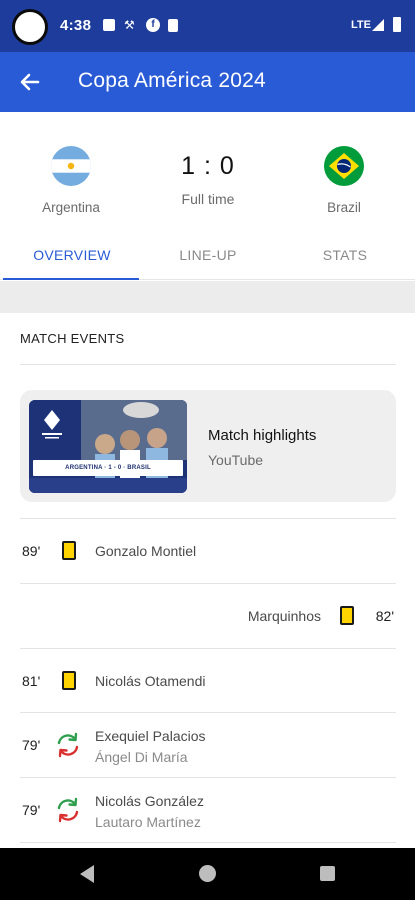 The width and height of the screenshot is (415, 900). Describe the element at coordinates (153, 25) in the screenshot. I see `facebook-icon: f` at that location.